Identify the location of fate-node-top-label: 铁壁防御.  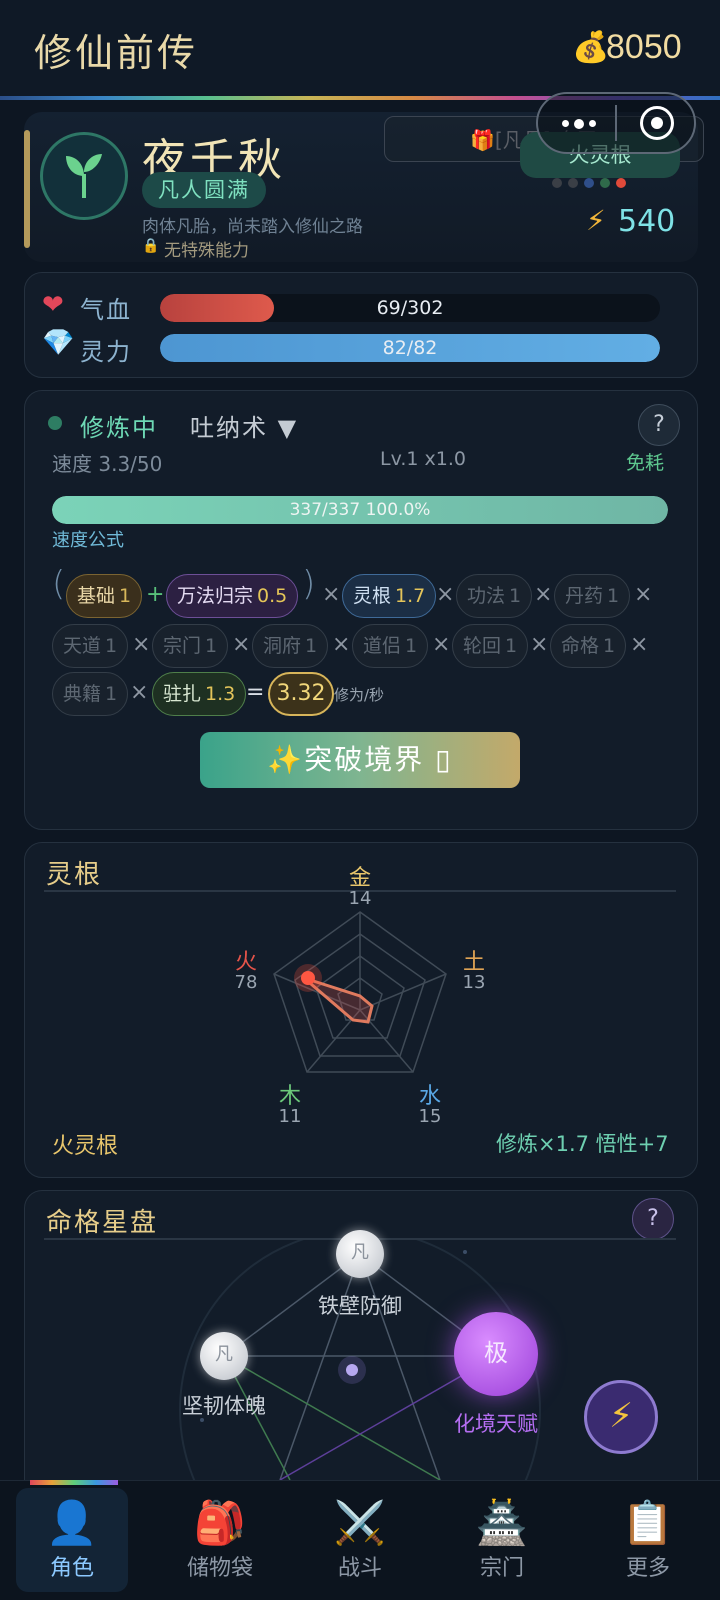
(360, 1306).